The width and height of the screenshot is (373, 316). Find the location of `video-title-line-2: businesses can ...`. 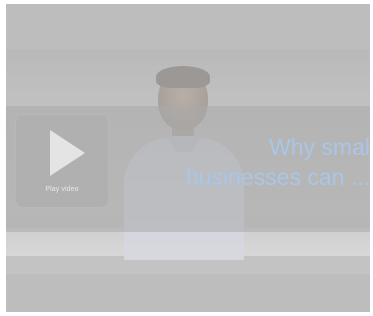

video-title-line-2: businesses can ... is located at coordinates (277, 177).